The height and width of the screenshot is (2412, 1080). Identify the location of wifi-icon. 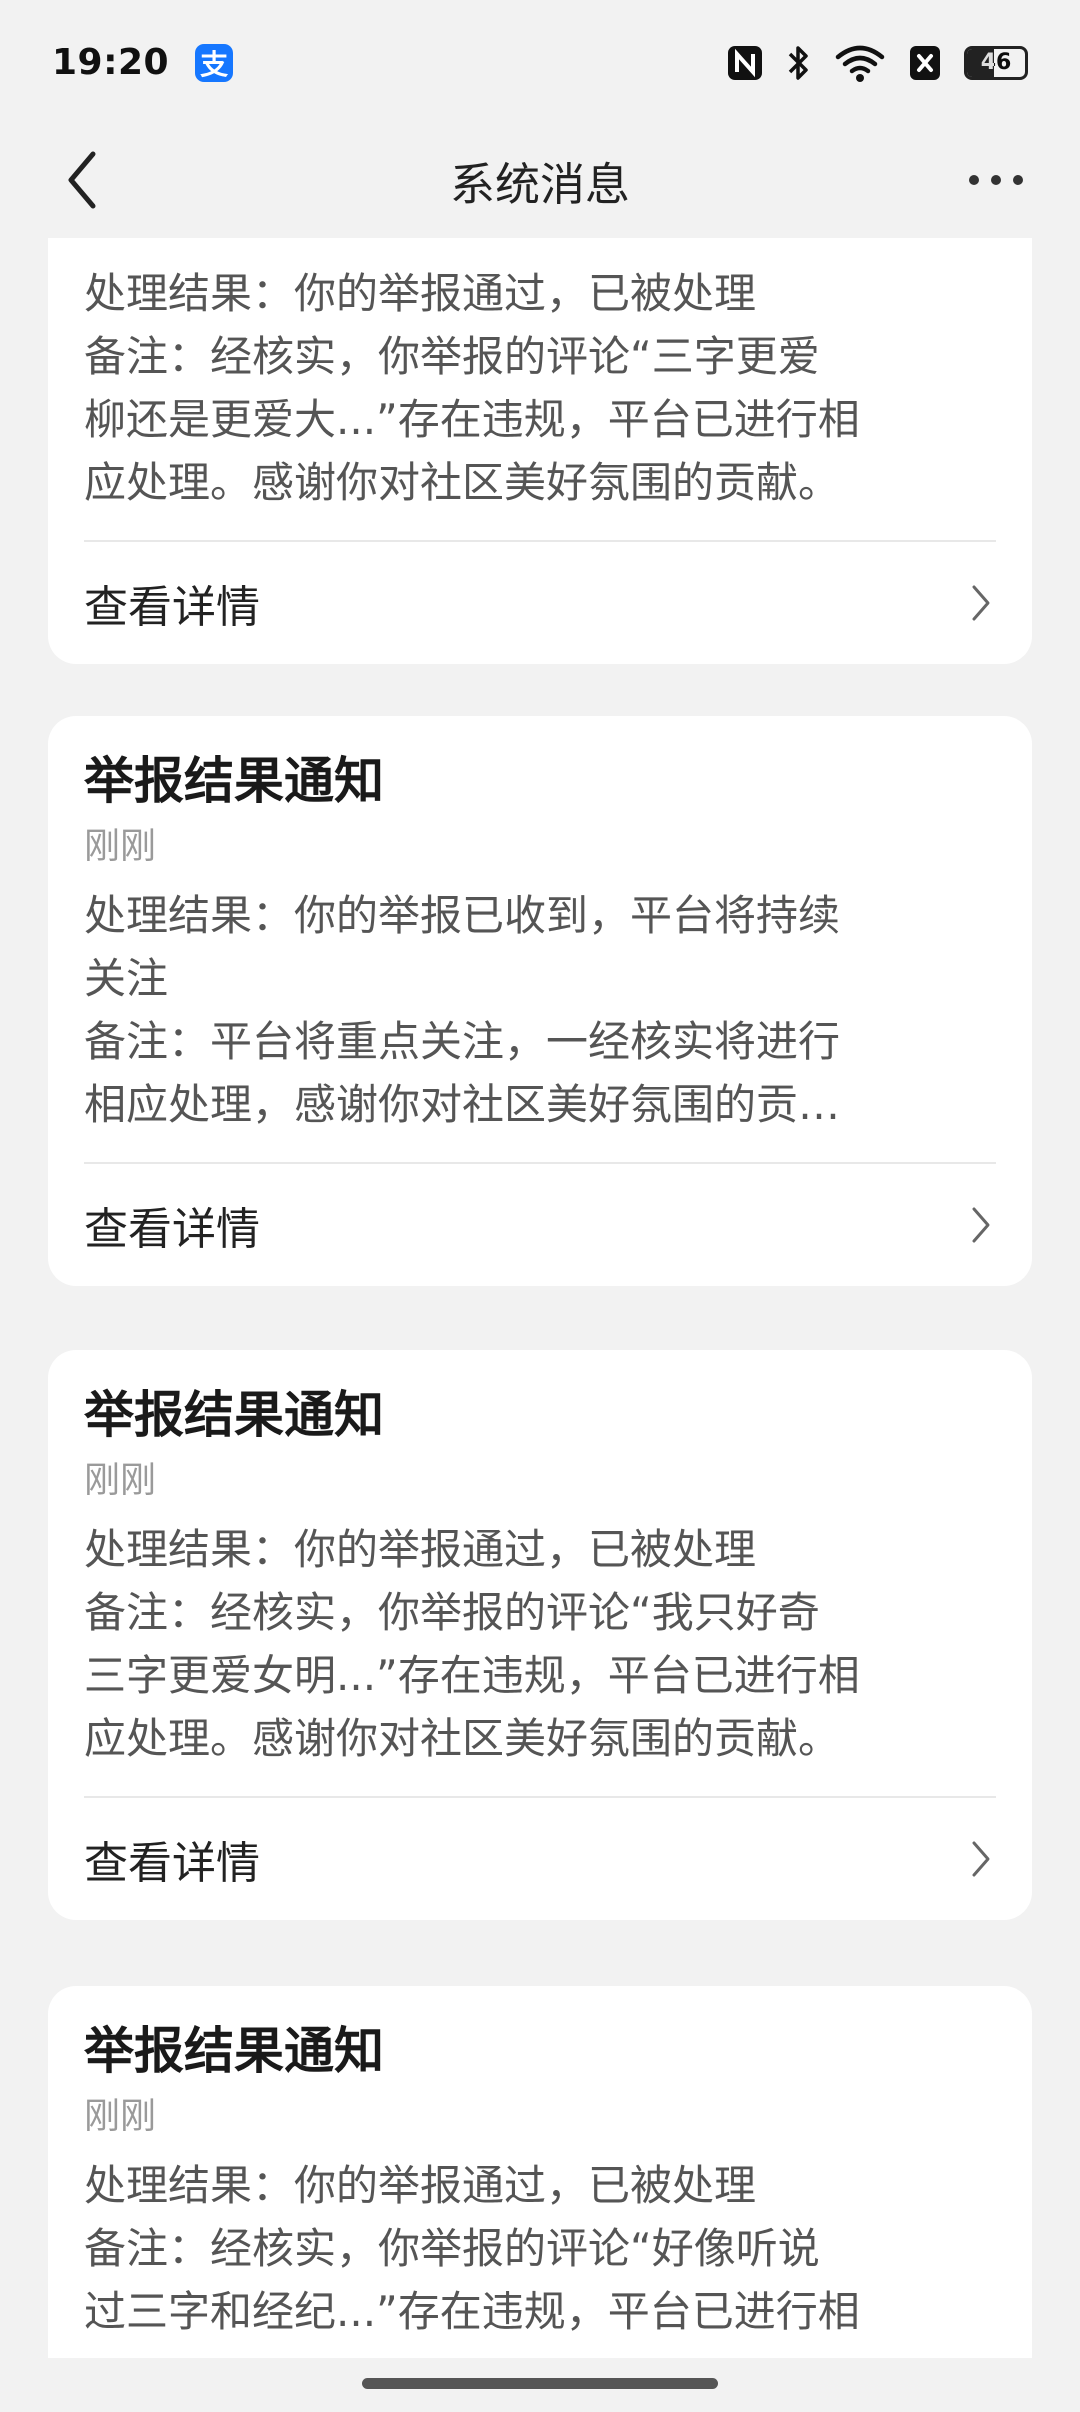
(860, 63).